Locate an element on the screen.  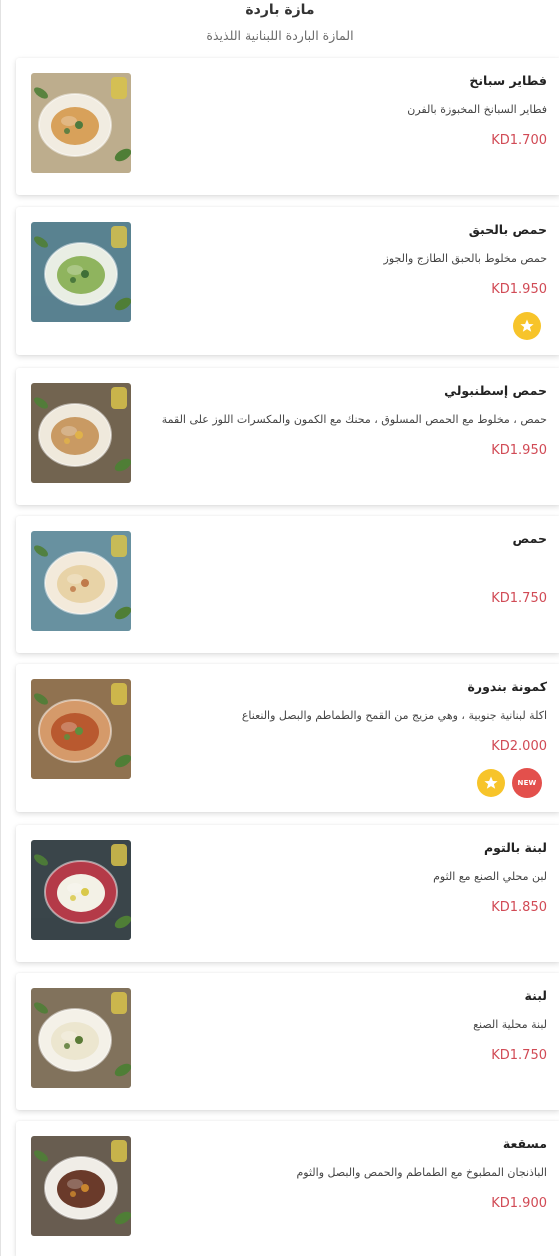
menu-item-card: لبنة لبنة محلية الصنع KD1.750 is located at coordinates (287, 1041).